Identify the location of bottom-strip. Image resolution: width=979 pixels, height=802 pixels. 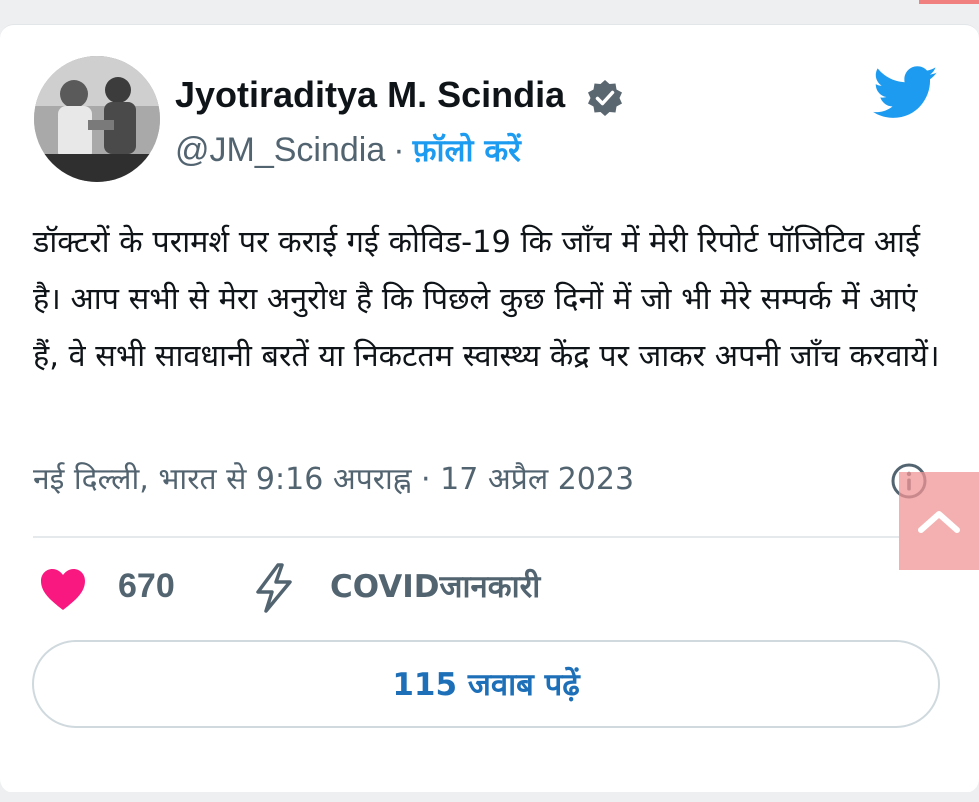
(489, 797).